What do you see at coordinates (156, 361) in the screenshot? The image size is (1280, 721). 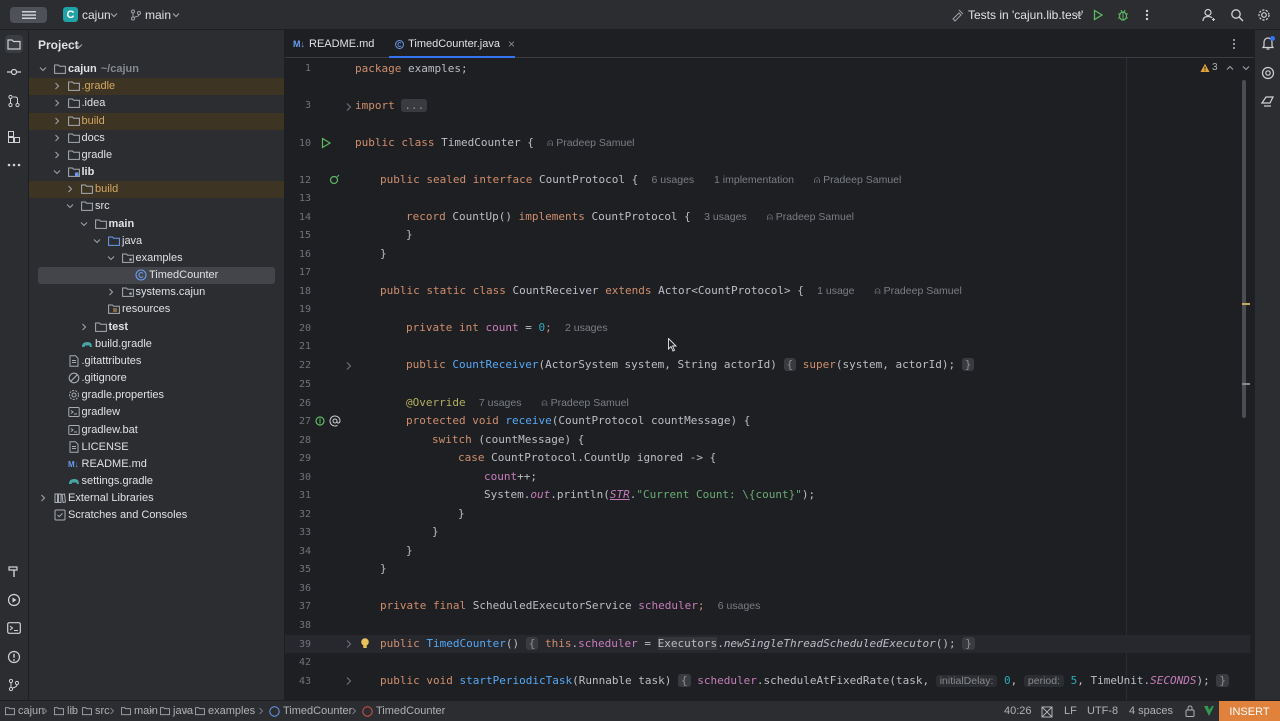 I see `tree-item: .gitattributes` at bounding box center [156, 361].